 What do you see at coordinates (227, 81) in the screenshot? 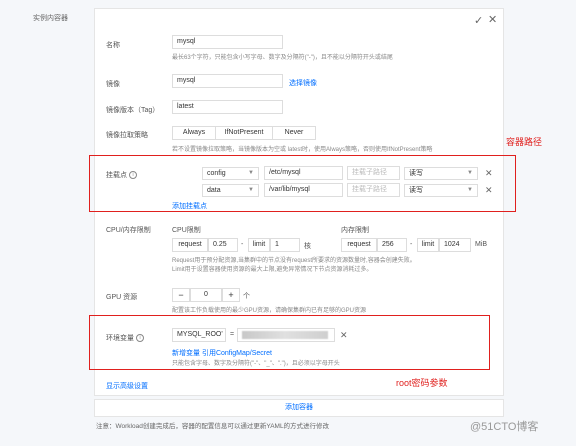
I see `image-input: mysql` at bounding box center [227, 81].